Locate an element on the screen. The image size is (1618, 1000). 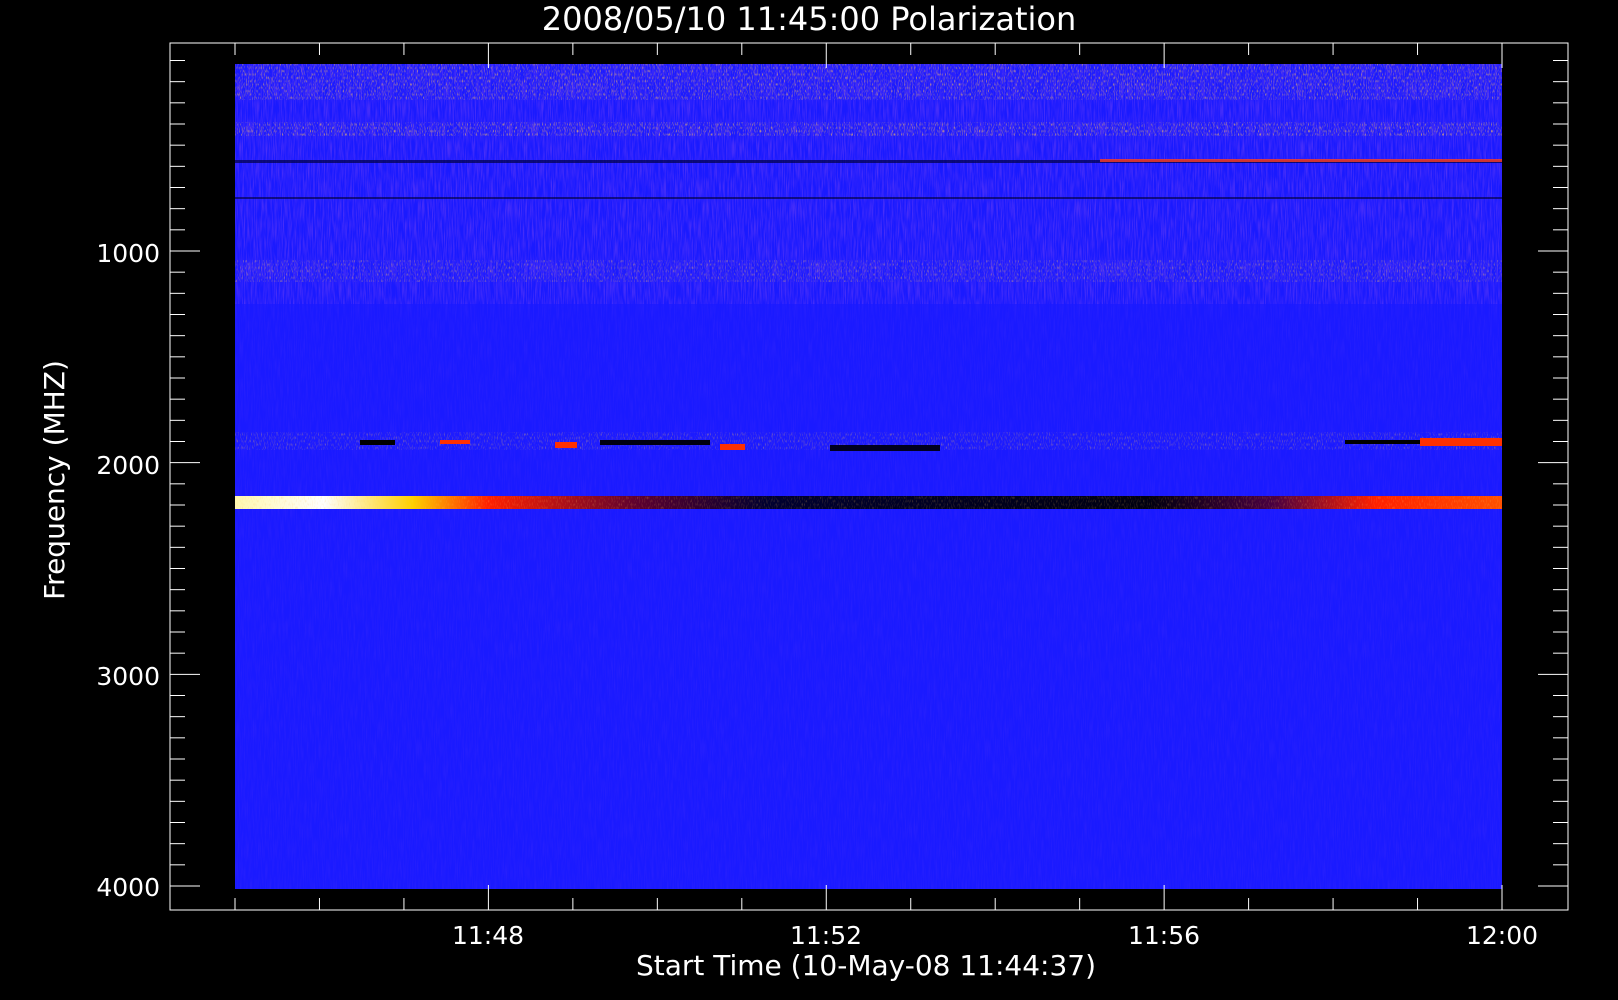
red-line is located at coordinates (1301, 160).